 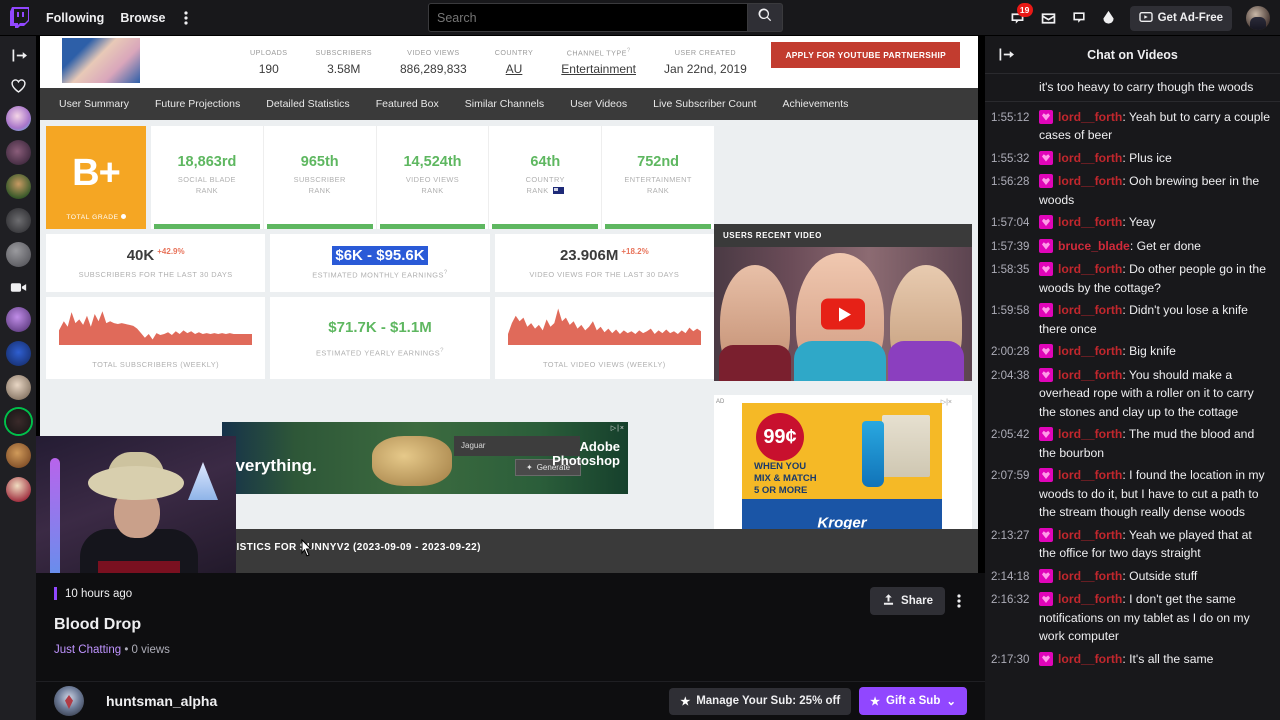 What do you see at coordinates (1258, 18) in the screenshot?
I see `user-avatar` at bounding box center [1258, 18].